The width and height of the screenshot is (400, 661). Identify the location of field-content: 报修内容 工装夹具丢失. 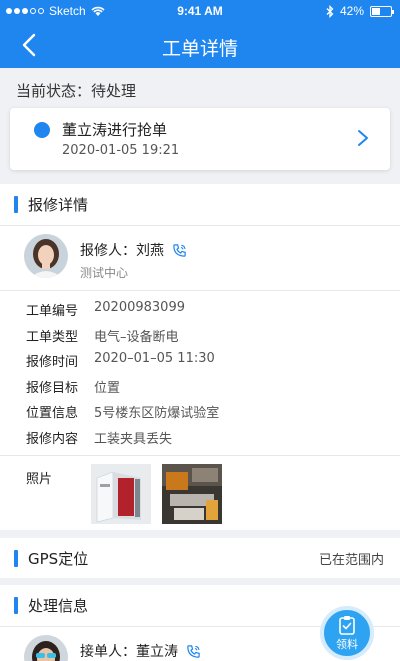
(99, 437).